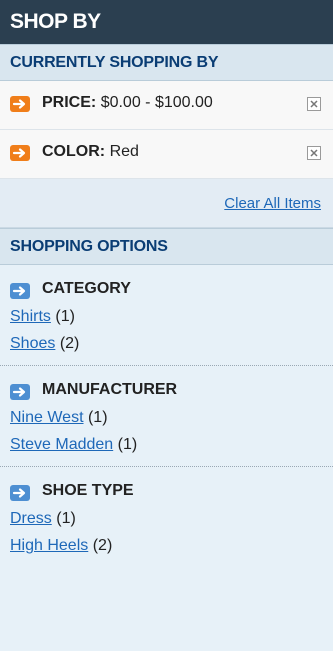  I want to click on option-link-nine-west: Nine West, so click(47, 417).